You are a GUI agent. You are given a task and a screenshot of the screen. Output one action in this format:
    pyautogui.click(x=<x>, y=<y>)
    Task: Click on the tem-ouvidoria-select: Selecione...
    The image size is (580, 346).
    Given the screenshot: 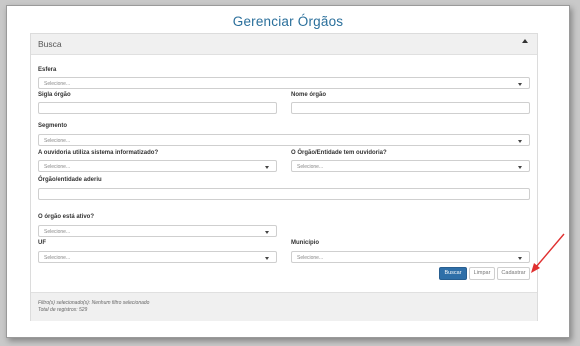 What is the action you would take?
    pyautogui.click(x=410, y=166)
    